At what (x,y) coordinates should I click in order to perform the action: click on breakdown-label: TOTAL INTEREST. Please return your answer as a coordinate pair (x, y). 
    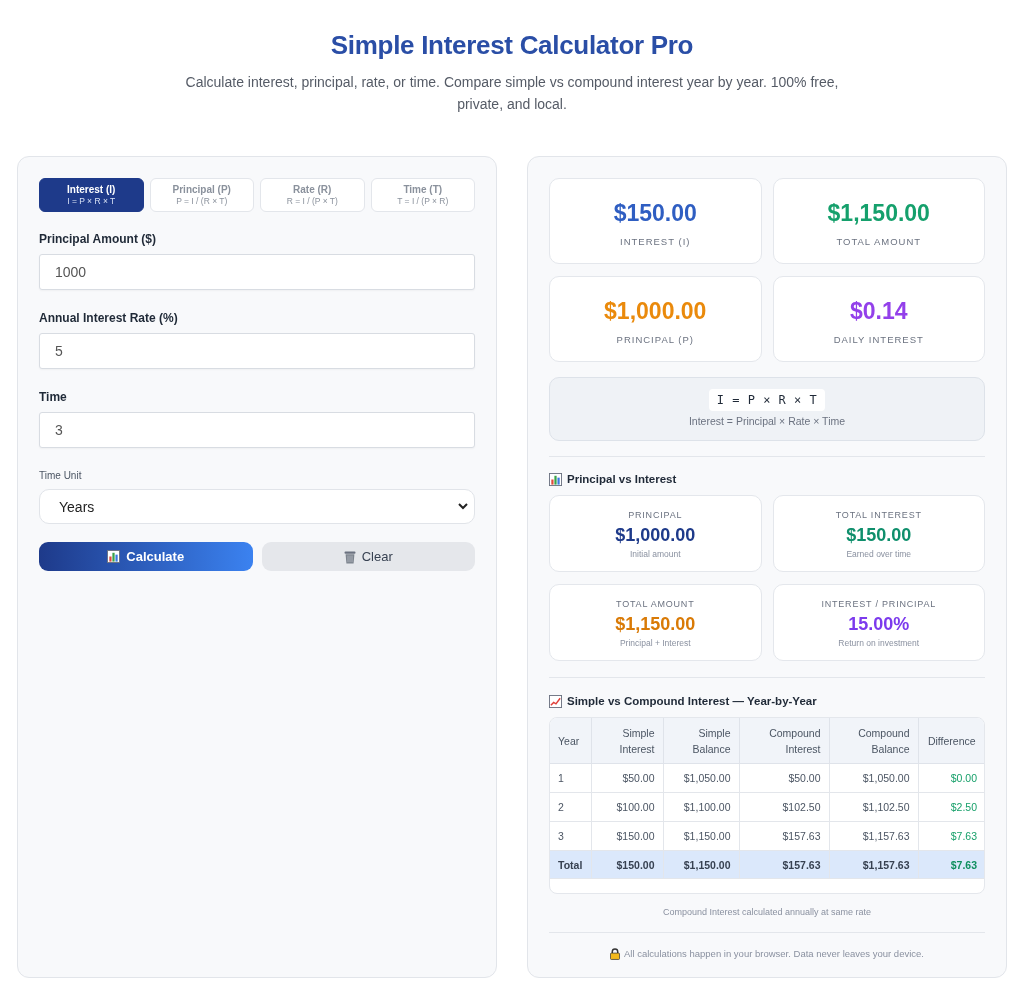
    Looking at the image, I should click on (878, 515).